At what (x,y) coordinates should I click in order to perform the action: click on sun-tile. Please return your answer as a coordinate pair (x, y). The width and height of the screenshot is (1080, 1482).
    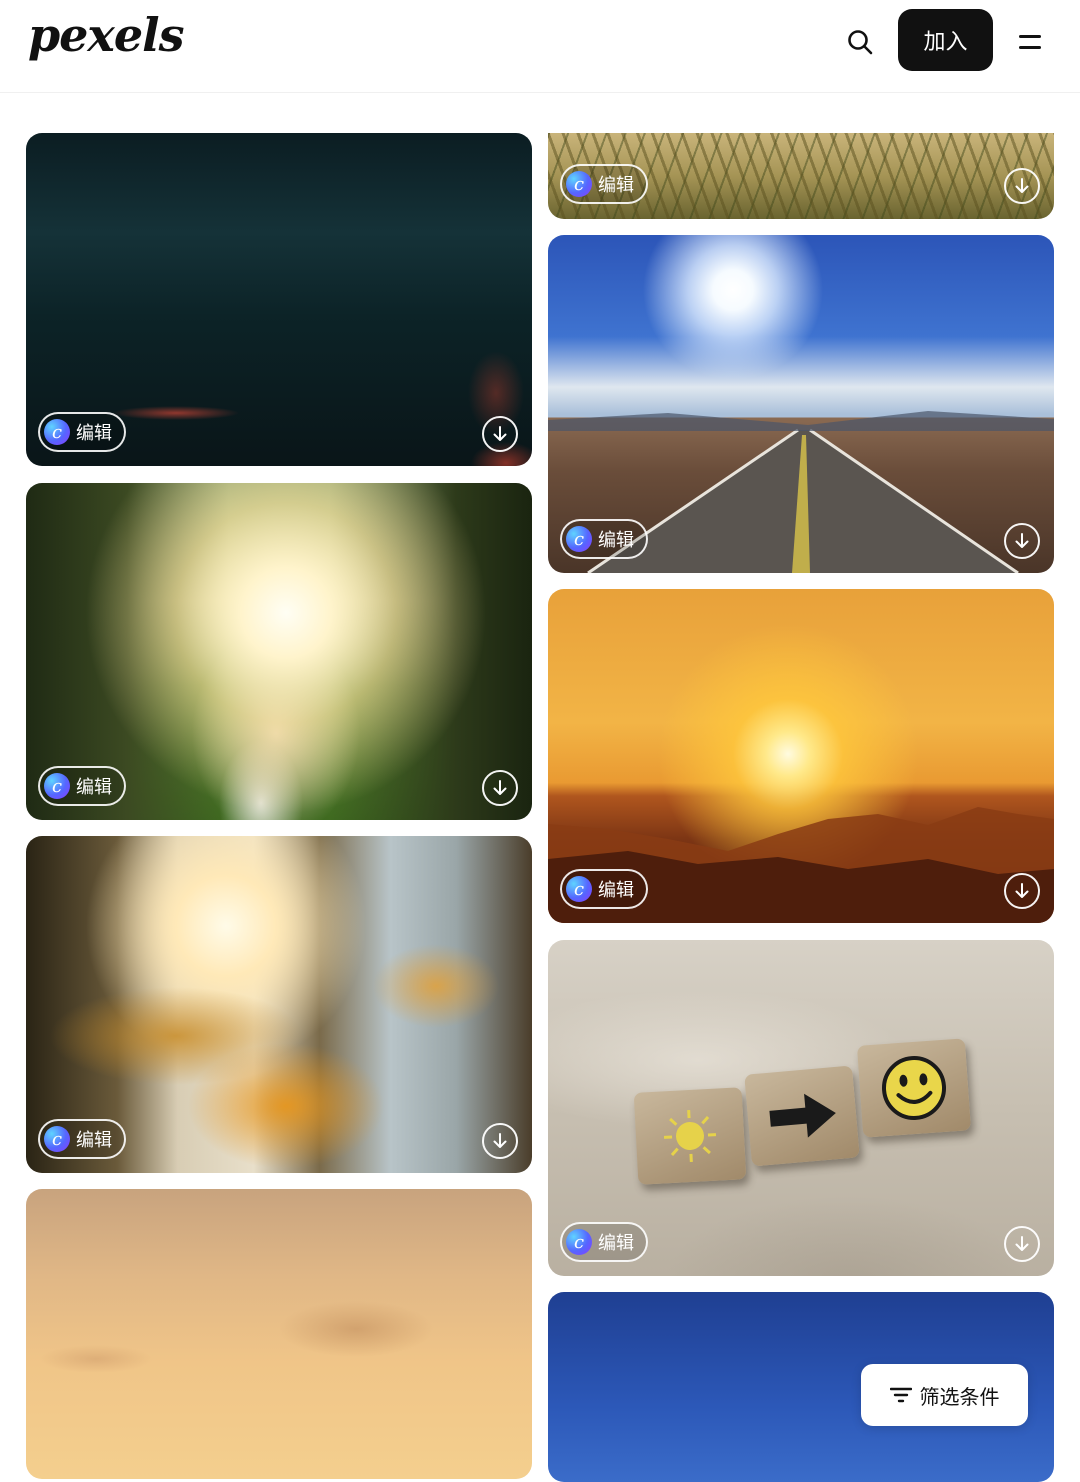
    Looking at the image, I should click on (690, 1136).